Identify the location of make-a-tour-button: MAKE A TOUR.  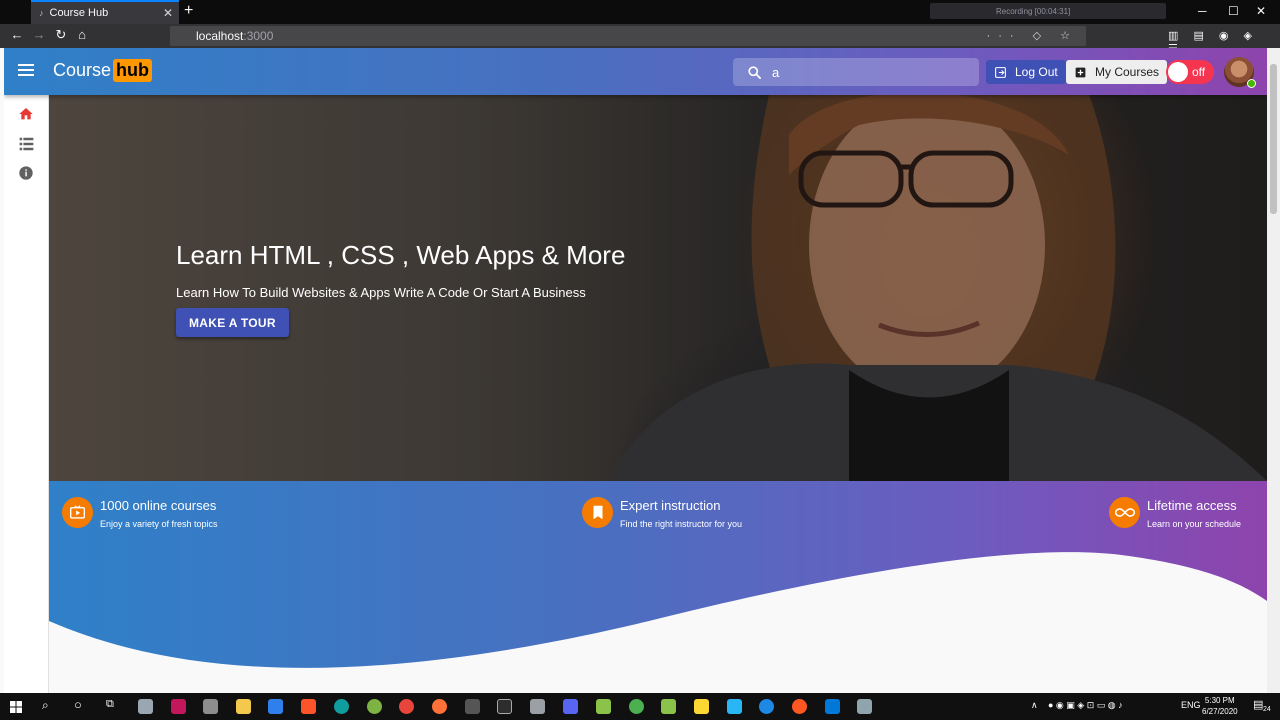
(232, 322).